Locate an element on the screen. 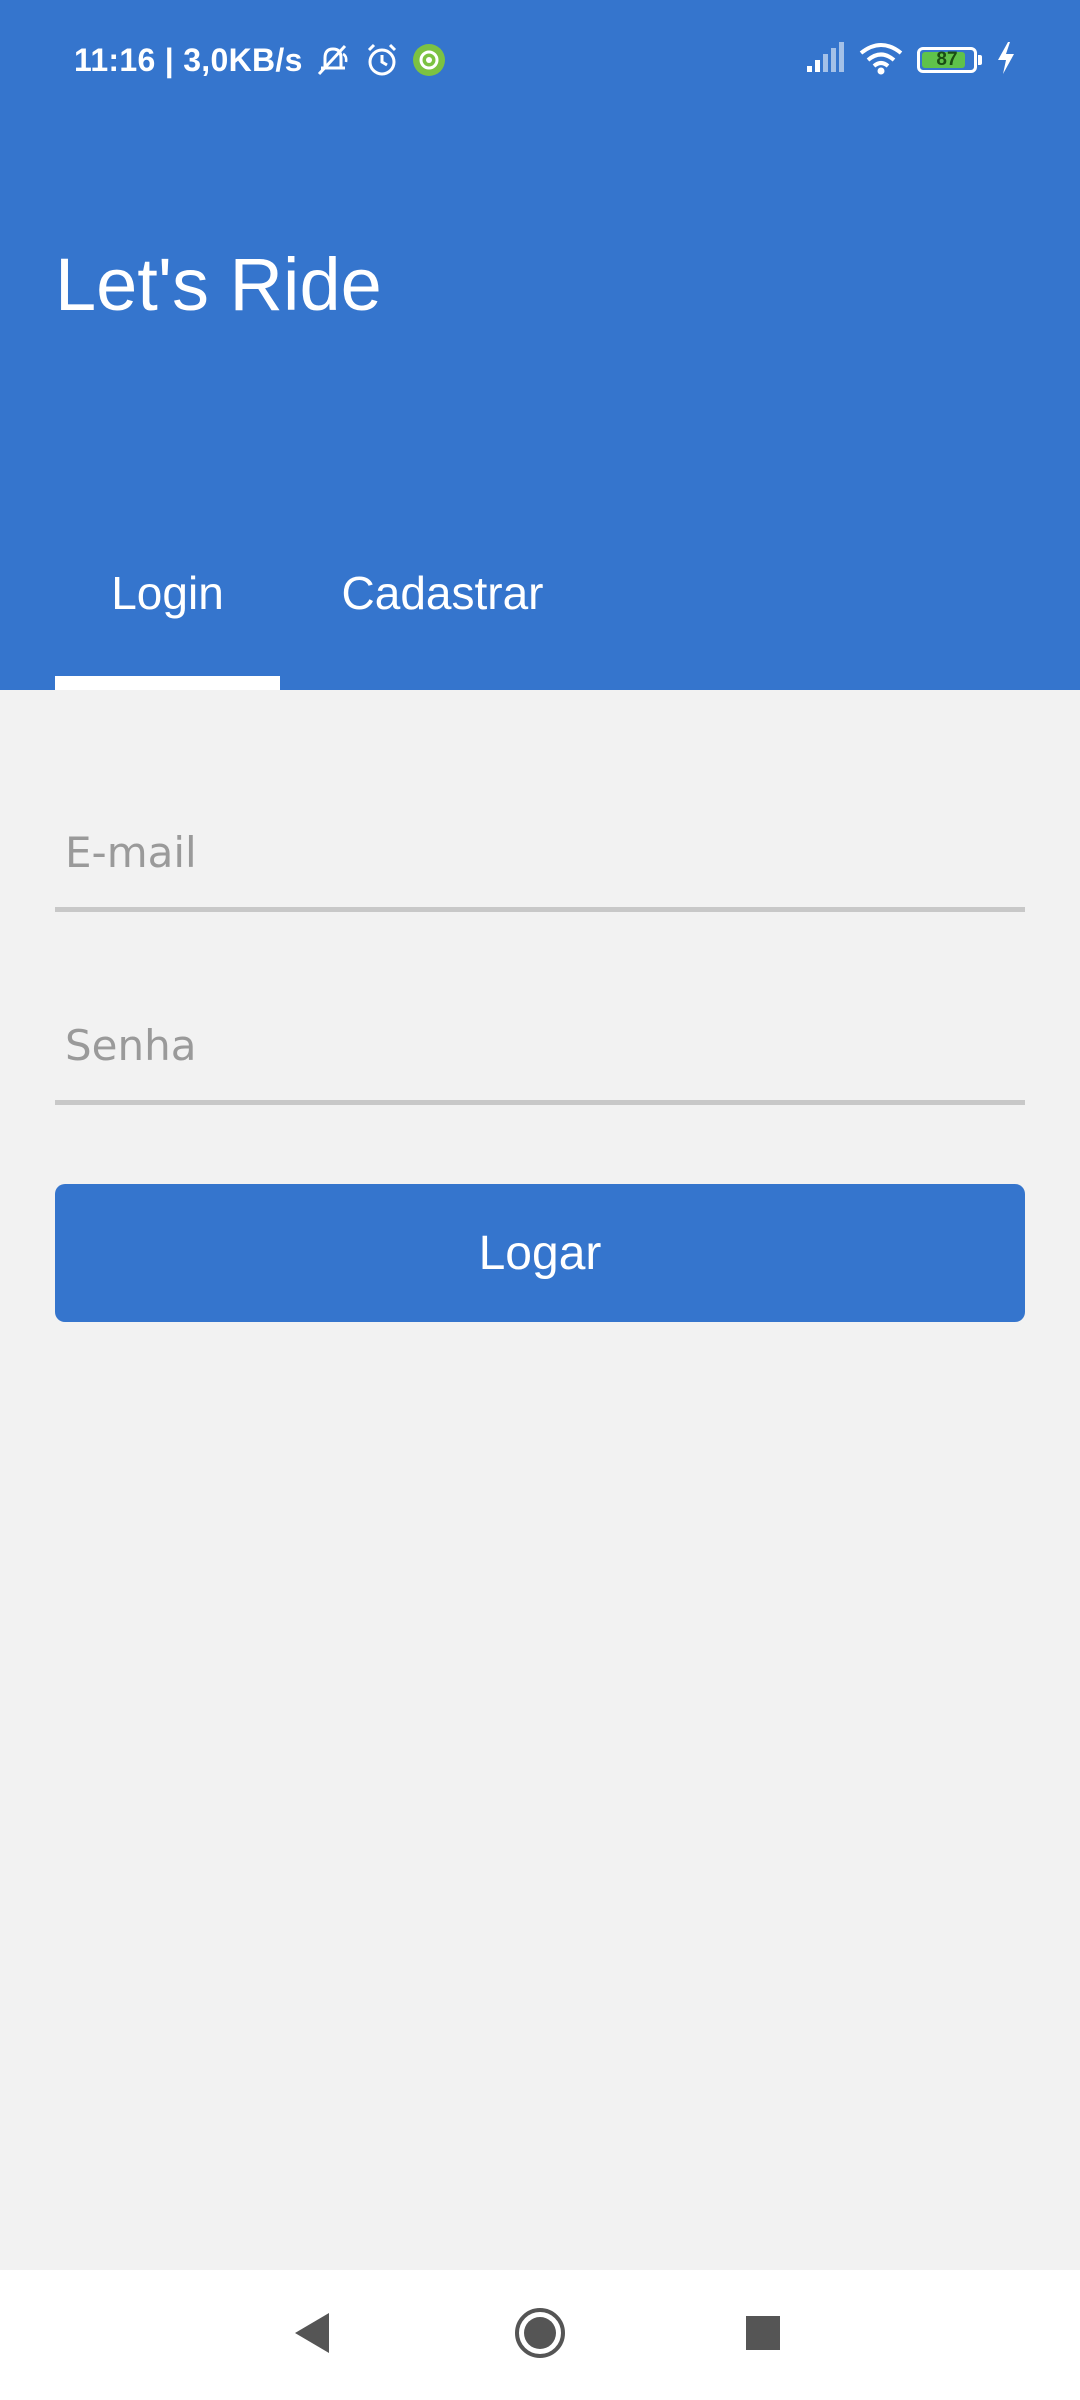 This screenshot has width=1080, height=2400. battery-cap is located at coordinates (980, 60).